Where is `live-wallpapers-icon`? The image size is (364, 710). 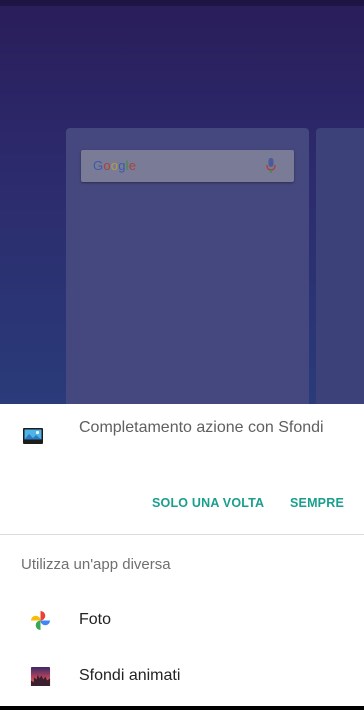 live-wallpapers-icon is located at coordinates (40, 676).